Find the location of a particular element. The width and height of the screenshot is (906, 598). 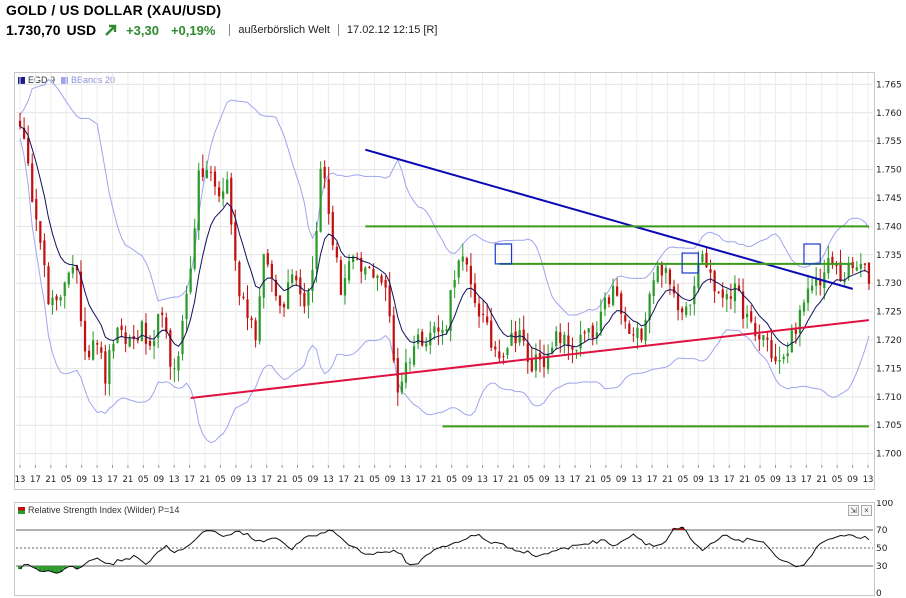

rsi-tick-label: 50 is located at coordinates (882, 549).